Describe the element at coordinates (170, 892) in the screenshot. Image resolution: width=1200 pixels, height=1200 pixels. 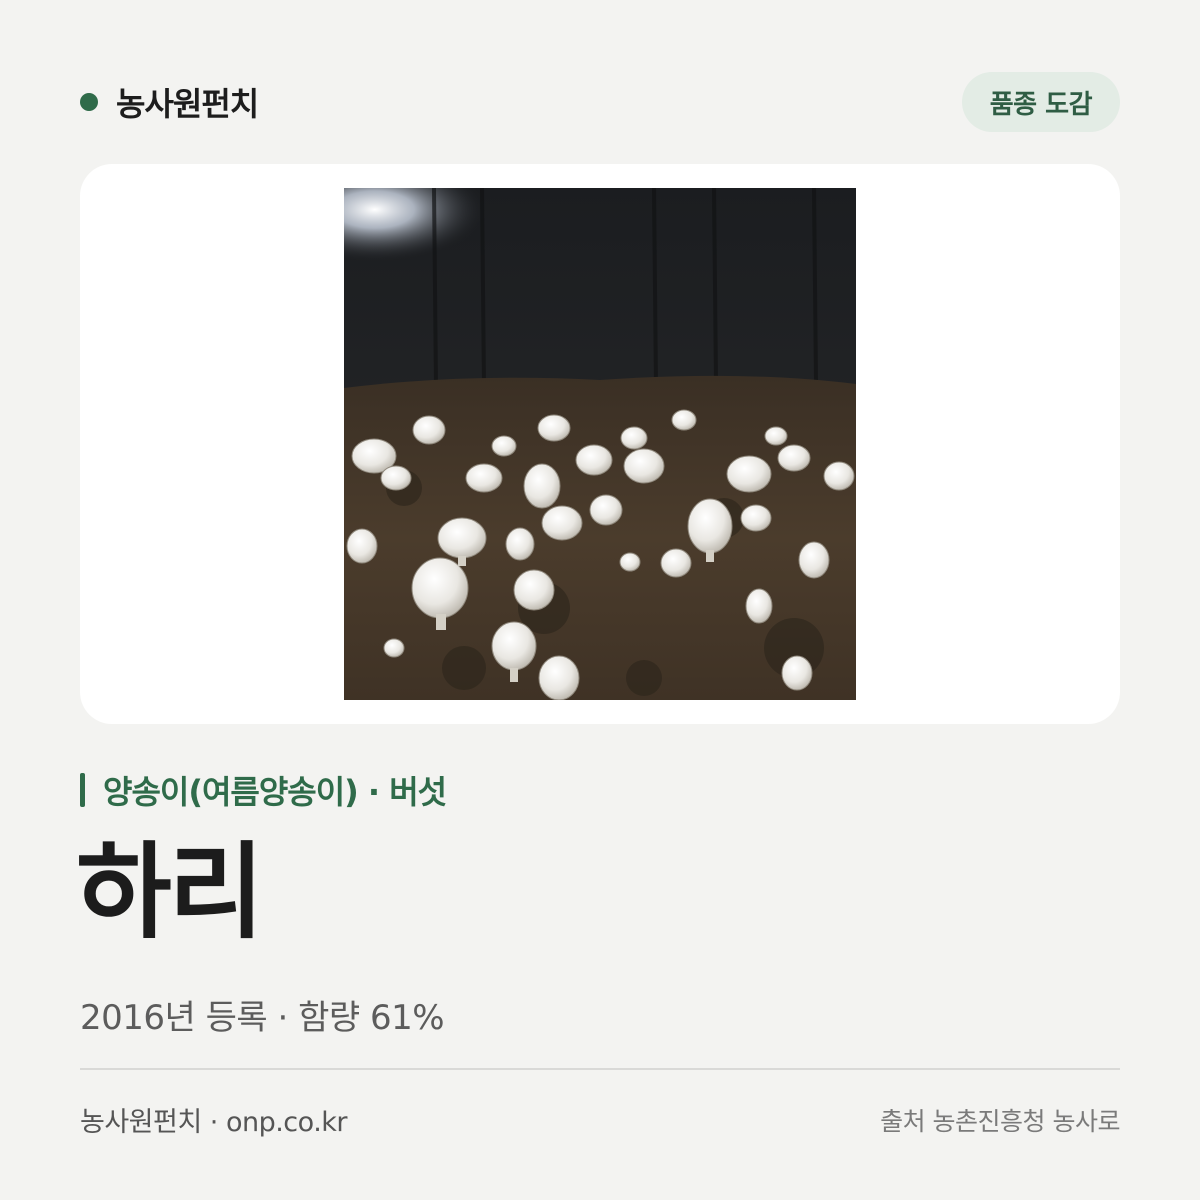
I see `variety-name: 하리` at that location.